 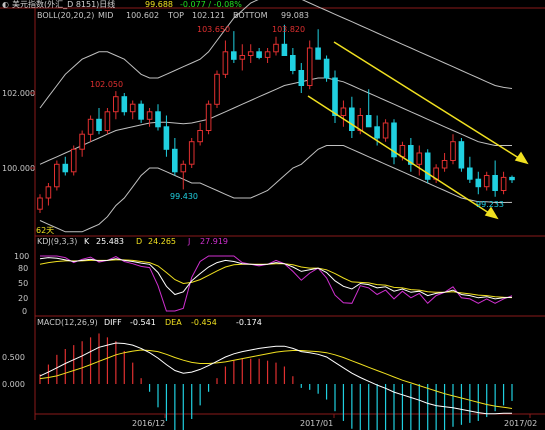 I want to click on x-tick-2016-12: 2016/12, so click(x=148, y=423).